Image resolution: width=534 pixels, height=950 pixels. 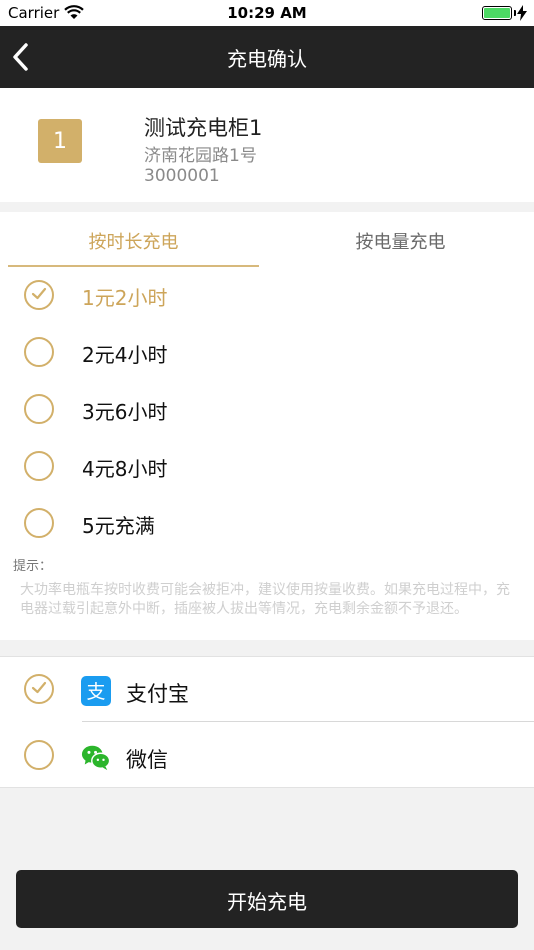 I want to click on nav-bar: 充电确认, so click(x=267, y=57).